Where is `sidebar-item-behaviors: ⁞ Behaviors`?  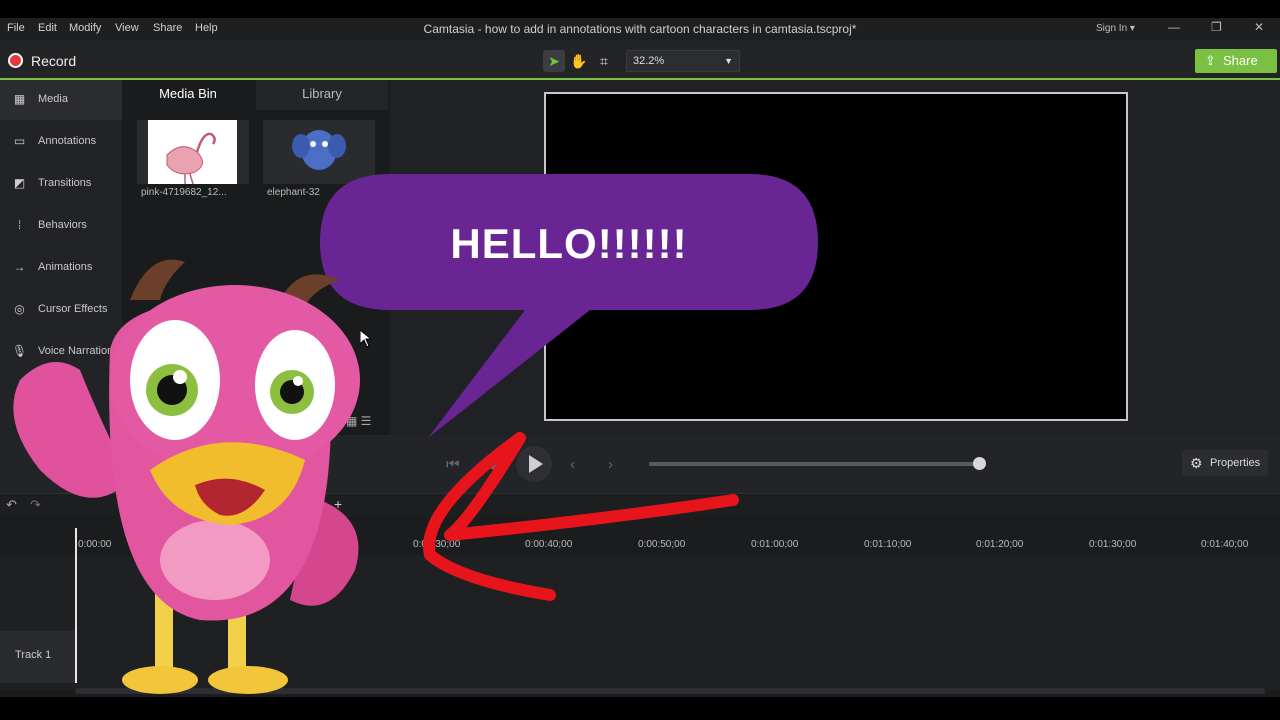
sidebar-item-behaviors: ⁞ Behaviors is located at coordinates (61, 226).